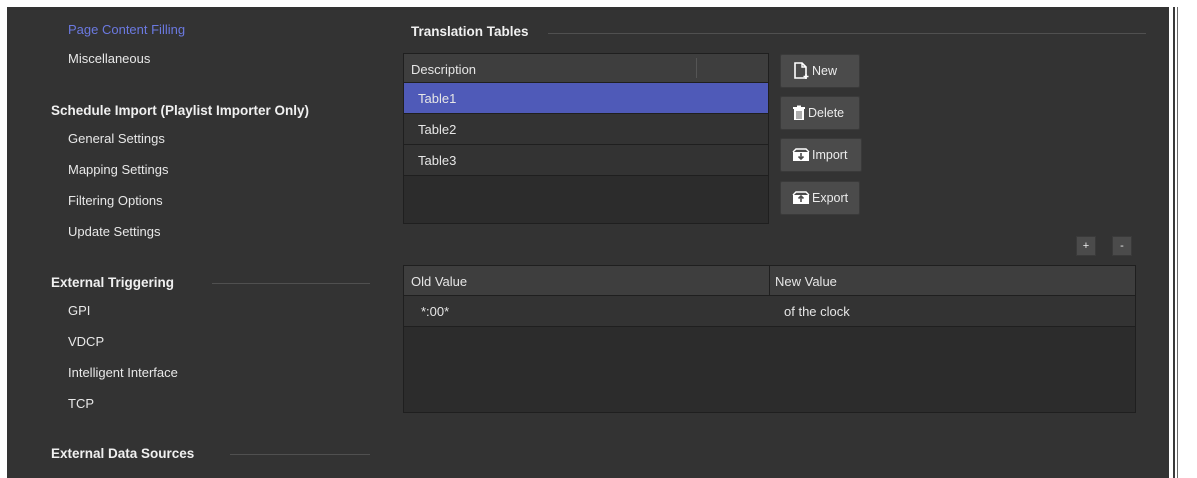 This screenshot has width=1197, height=478. What do you see at coordinates (81, 403) in the screenshot?
I see `sidebar-item-tcp: TCP` at bounding box center [81, 403].